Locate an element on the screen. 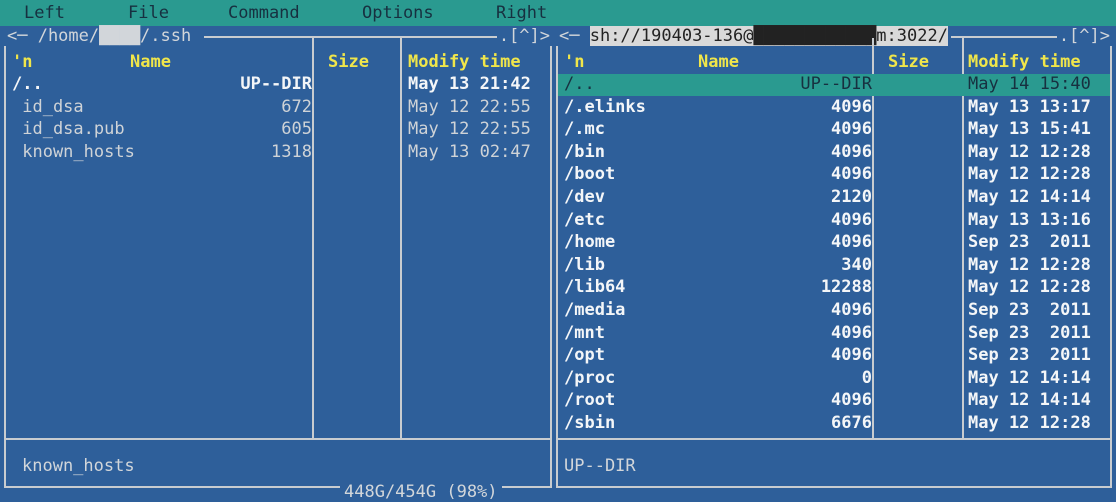  file-size: 12288 is located at coordinates (846, 287).